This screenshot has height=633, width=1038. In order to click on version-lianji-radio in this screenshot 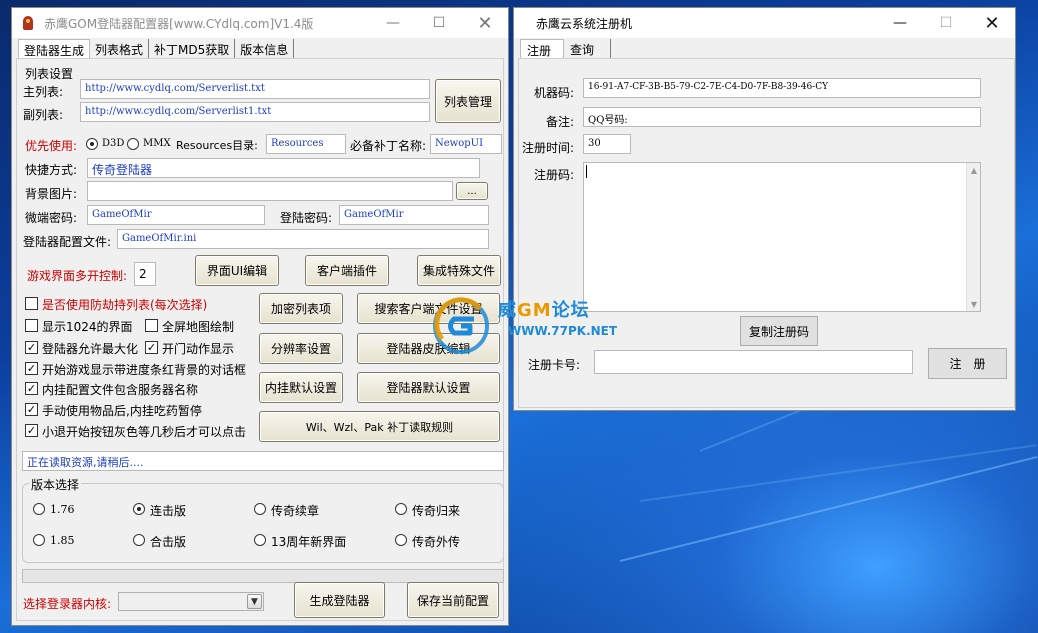, I will do `click(139, 509)`.